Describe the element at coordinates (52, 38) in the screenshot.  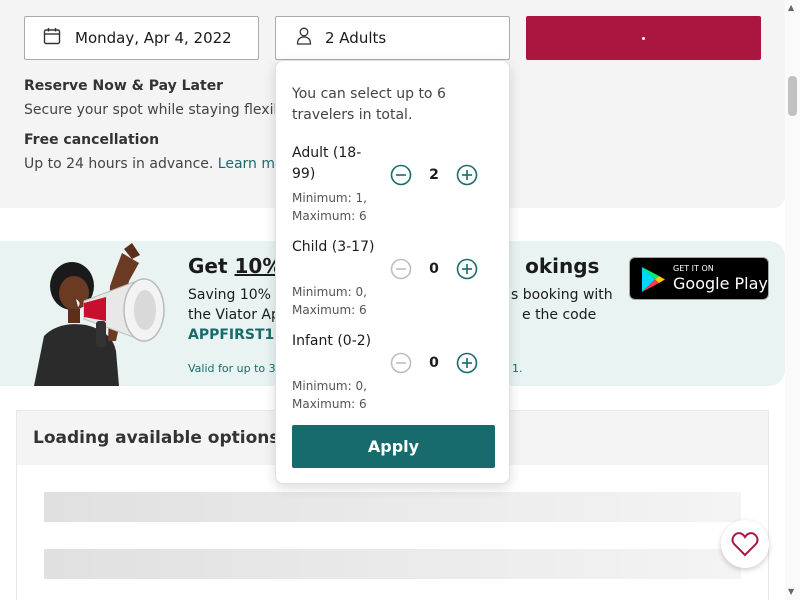
I see `calendar-icon` at that location.